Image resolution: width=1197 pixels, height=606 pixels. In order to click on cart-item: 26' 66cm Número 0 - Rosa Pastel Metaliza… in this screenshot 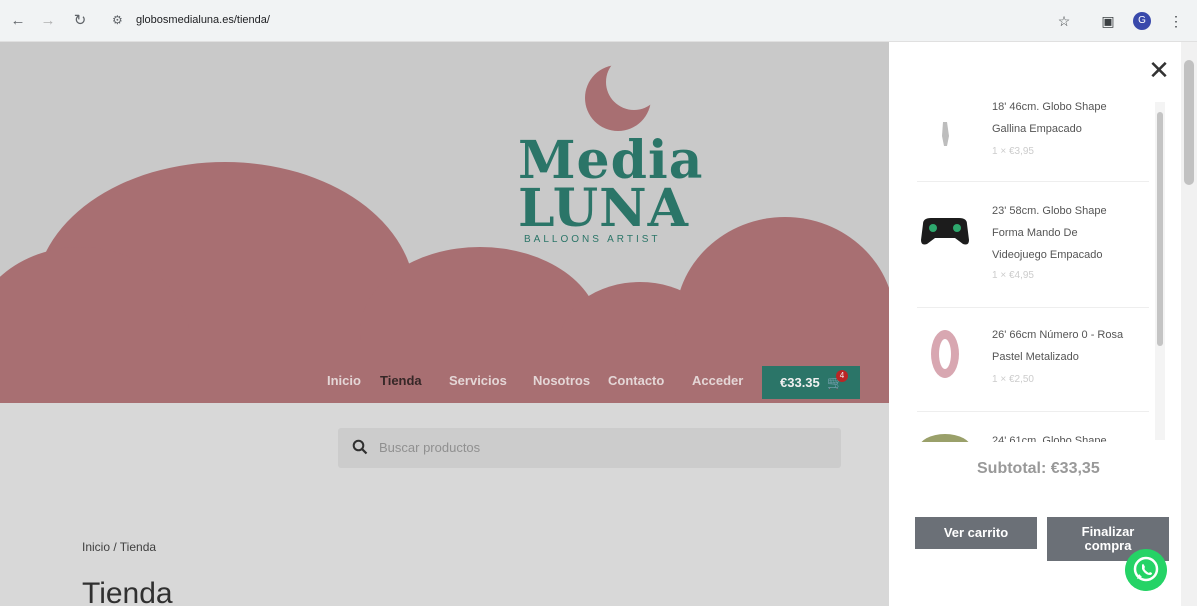, I will do `click(1033, 360)`.